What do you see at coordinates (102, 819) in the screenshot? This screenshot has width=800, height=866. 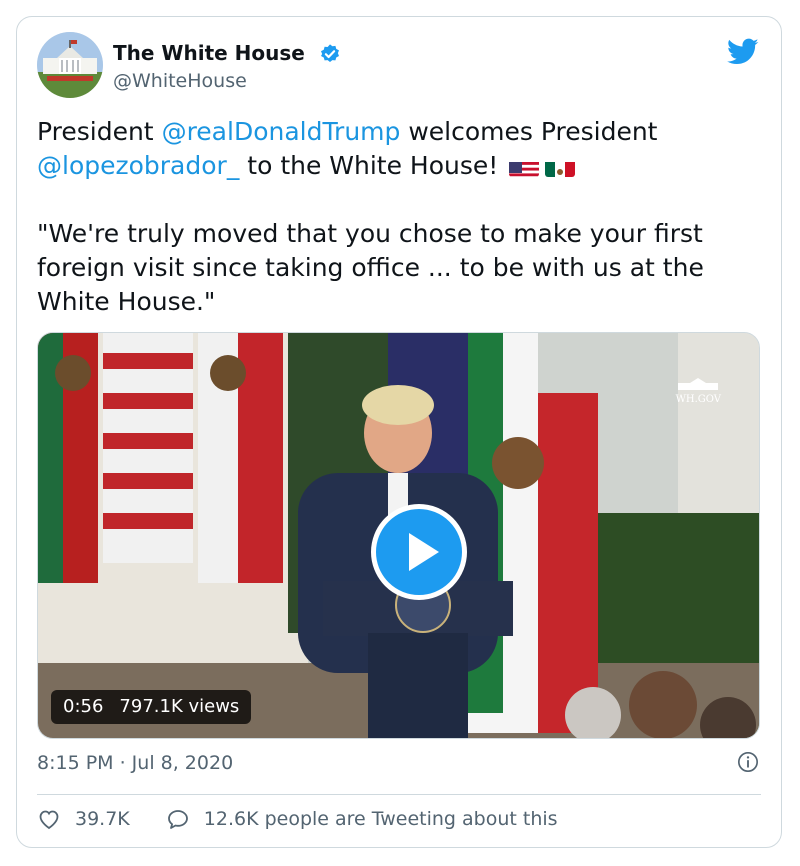 I see `like-count: 39.7K` at bounding box center [102, 819].